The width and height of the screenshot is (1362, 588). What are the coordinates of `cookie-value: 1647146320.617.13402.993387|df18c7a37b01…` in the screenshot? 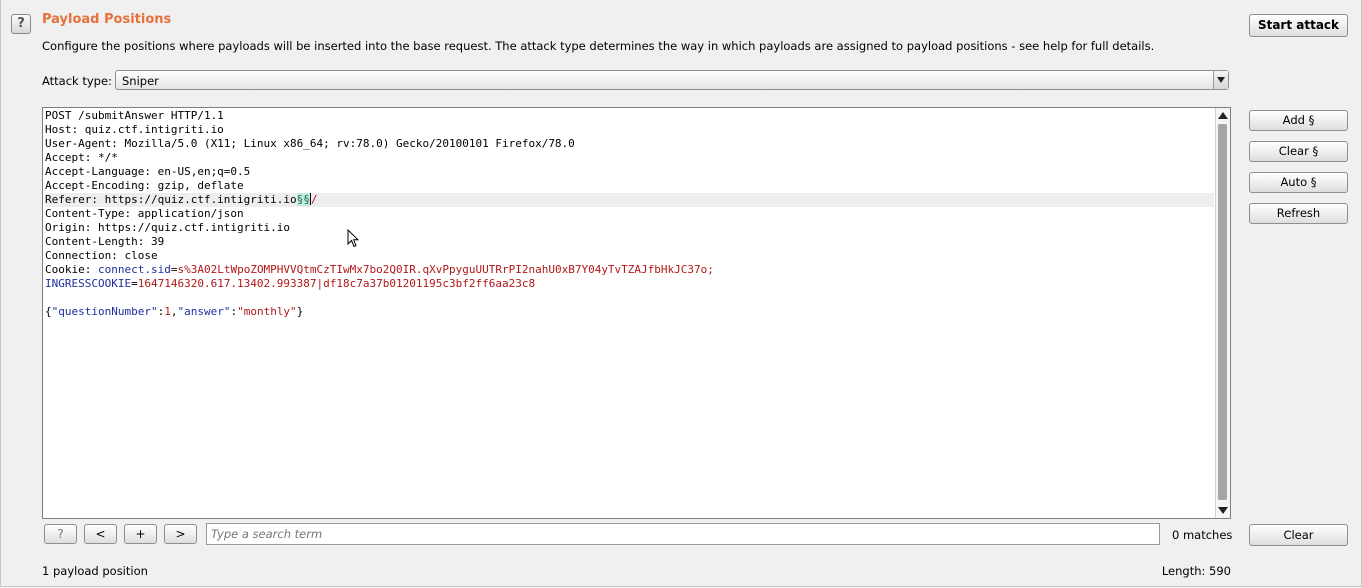 It's located at (336, 283).